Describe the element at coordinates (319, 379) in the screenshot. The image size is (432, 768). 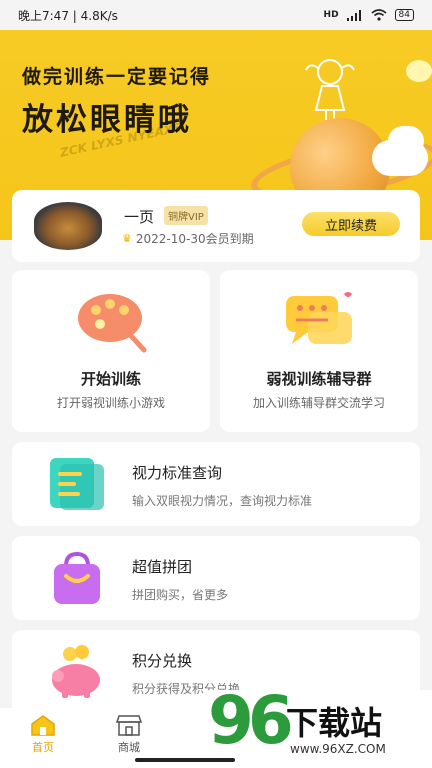
I see `tutoring-group-title: 弱视训练辅导群` at that location.